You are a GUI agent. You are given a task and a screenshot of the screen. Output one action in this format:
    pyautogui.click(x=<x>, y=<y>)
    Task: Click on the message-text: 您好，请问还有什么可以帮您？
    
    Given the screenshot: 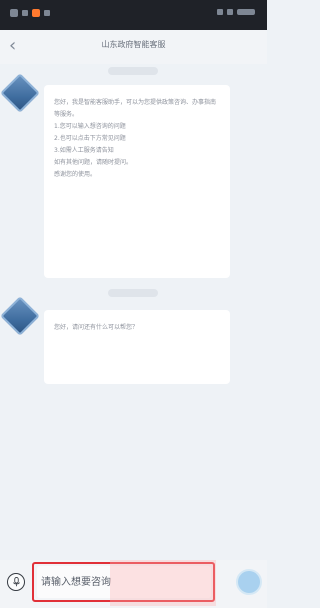 What is the action you would take?
    pyautogui.click(x=96, y=327)
    